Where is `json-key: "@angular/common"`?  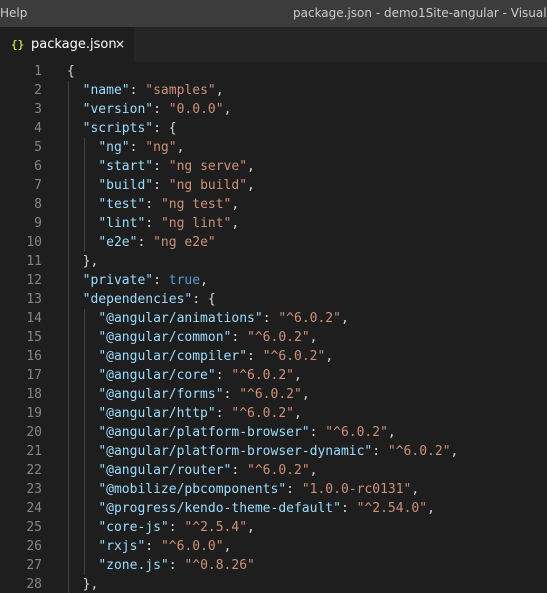
json-key: "@angular/common" is located at coordinates (165, 337).